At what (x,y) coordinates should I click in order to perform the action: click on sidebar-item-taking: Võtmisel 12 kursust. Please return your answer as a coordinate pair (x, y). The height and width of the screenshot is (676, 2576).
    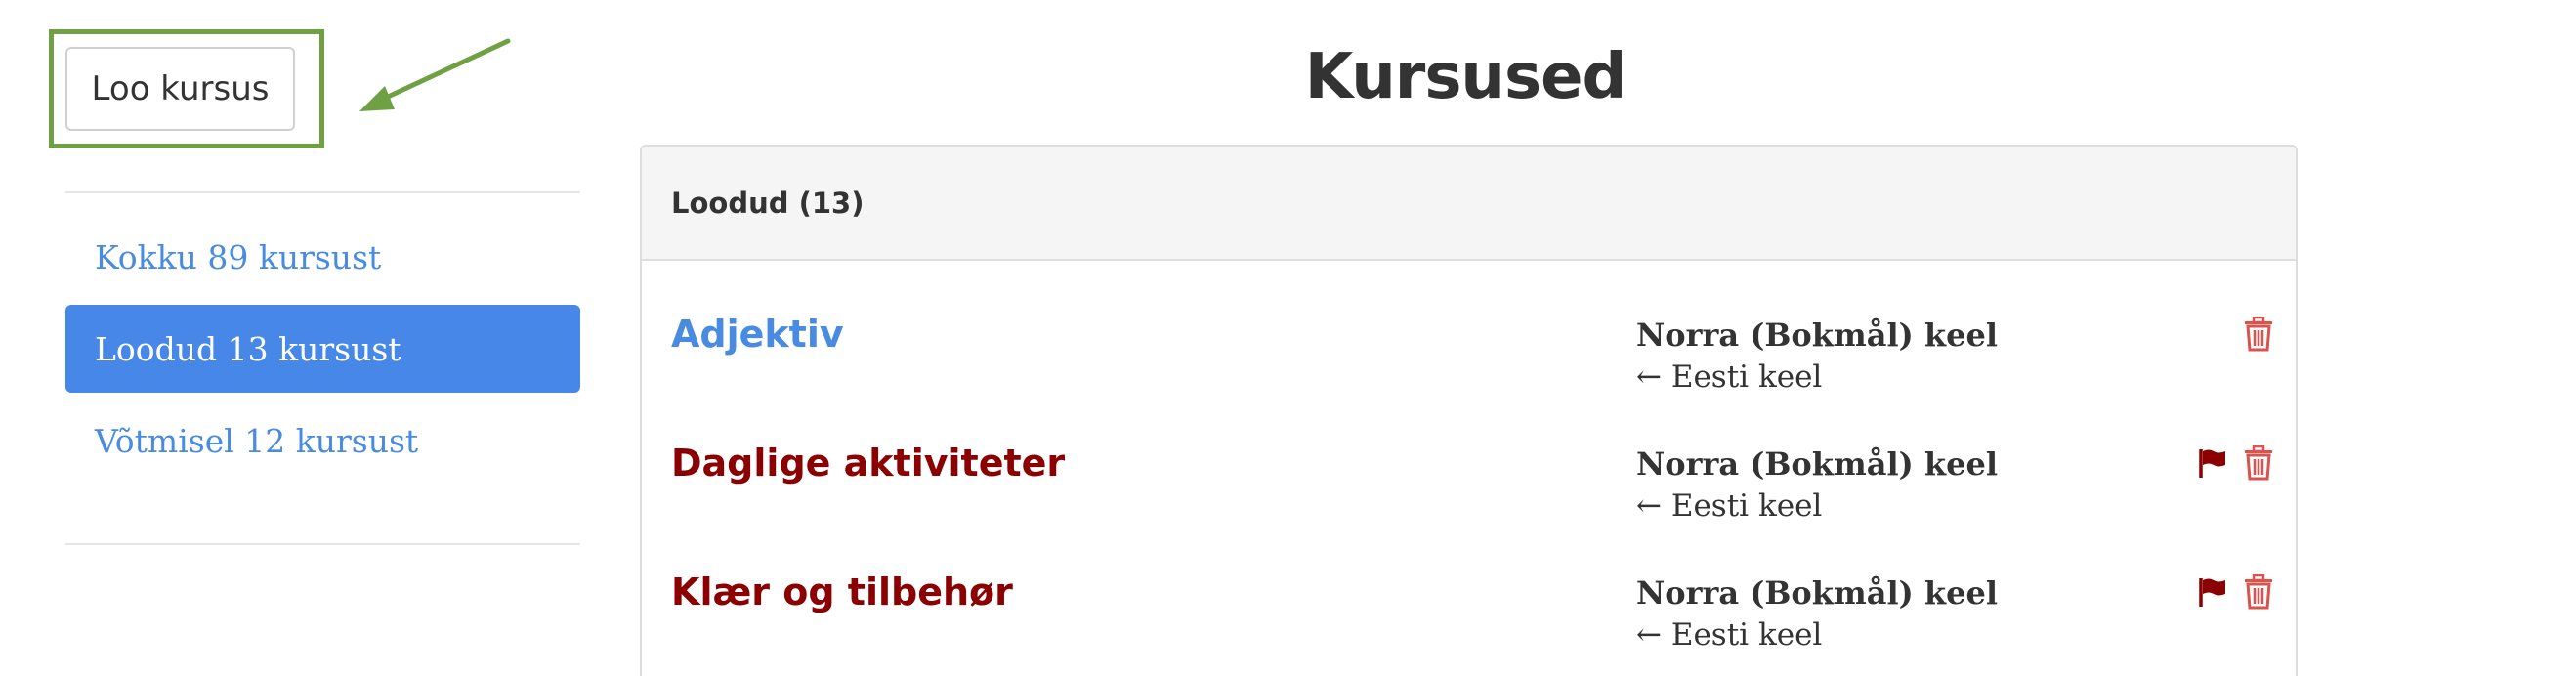
    Looking at the image, I should click on (322, 441).